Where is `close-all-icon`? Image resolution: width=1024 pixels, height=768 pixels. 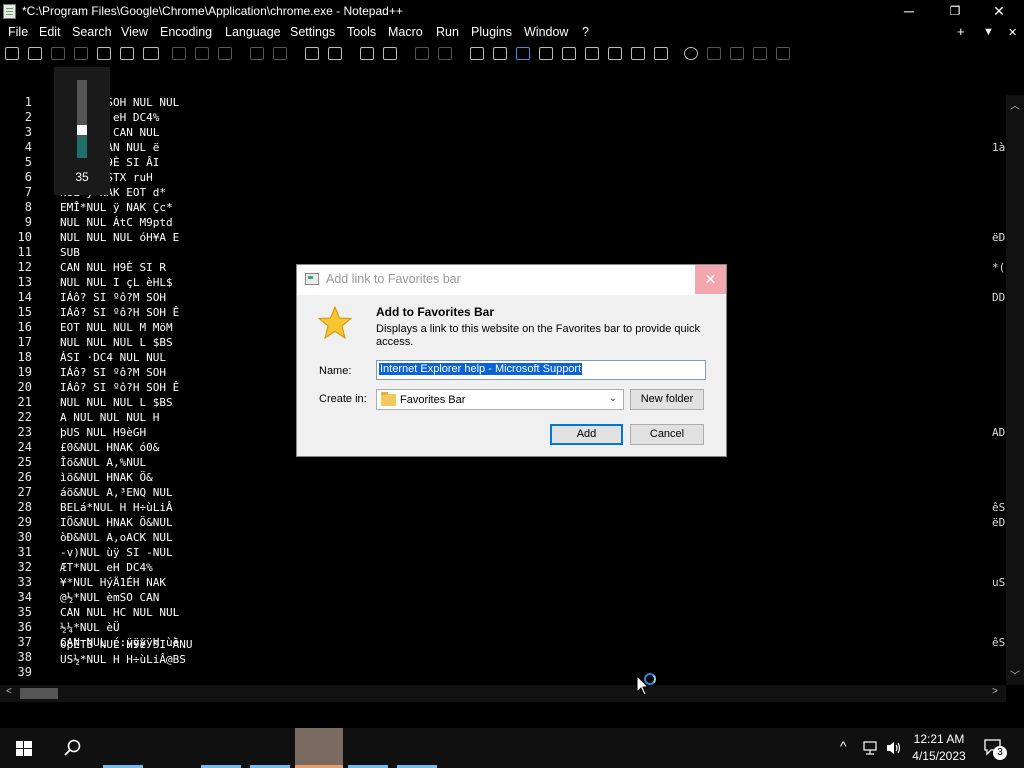 close-all-icon is located at coordinates (127, 53).